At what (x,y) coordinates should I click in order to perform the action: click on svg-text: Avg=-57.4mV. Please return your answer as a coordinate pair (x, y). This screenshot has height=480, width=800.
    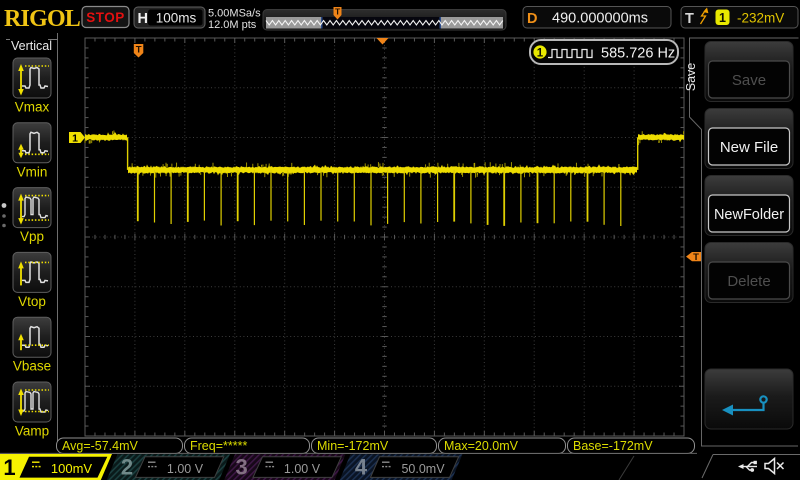
    Looking at the image, I should click on (100, 446).